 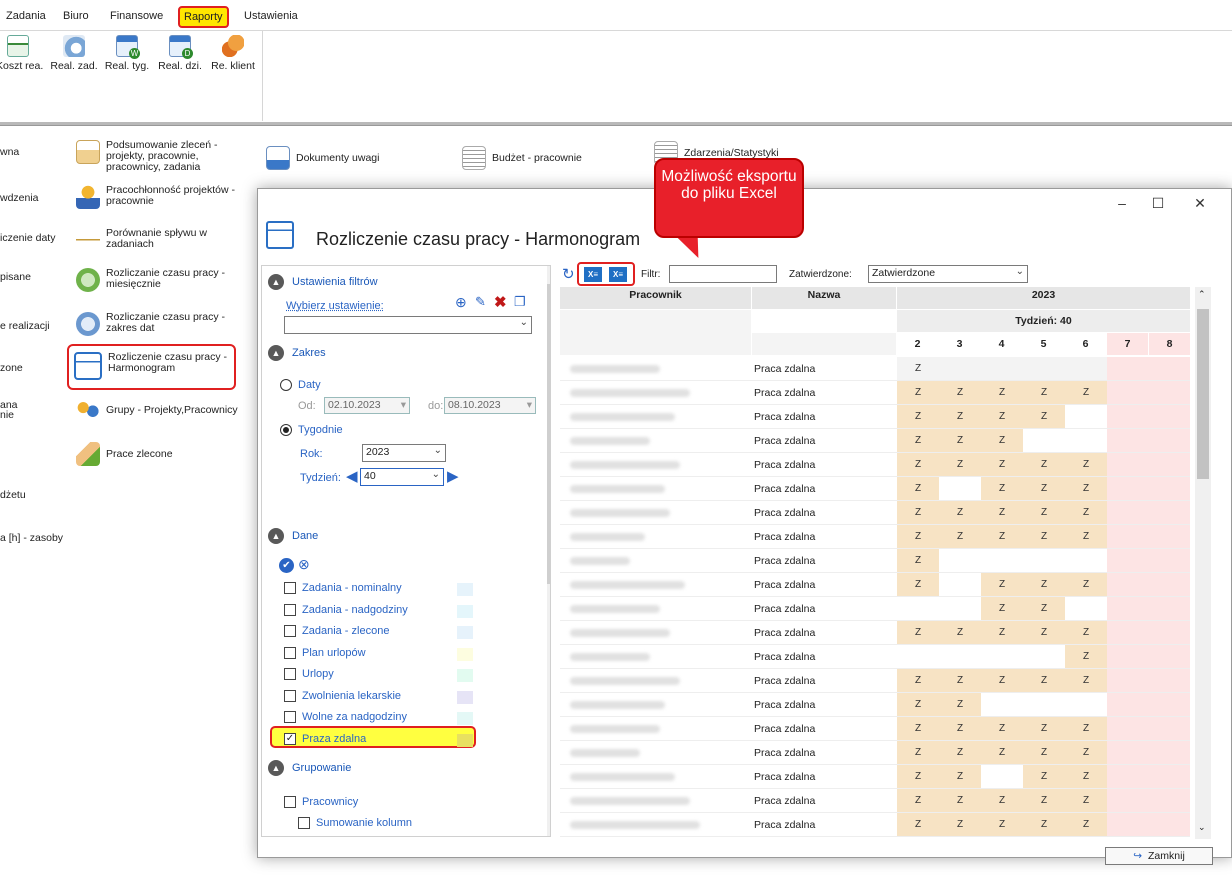 What do you see at coordinates (203, 17) in the screenshot?
I see `menu-raporty: Raporty` at bounding box center [203, 17].